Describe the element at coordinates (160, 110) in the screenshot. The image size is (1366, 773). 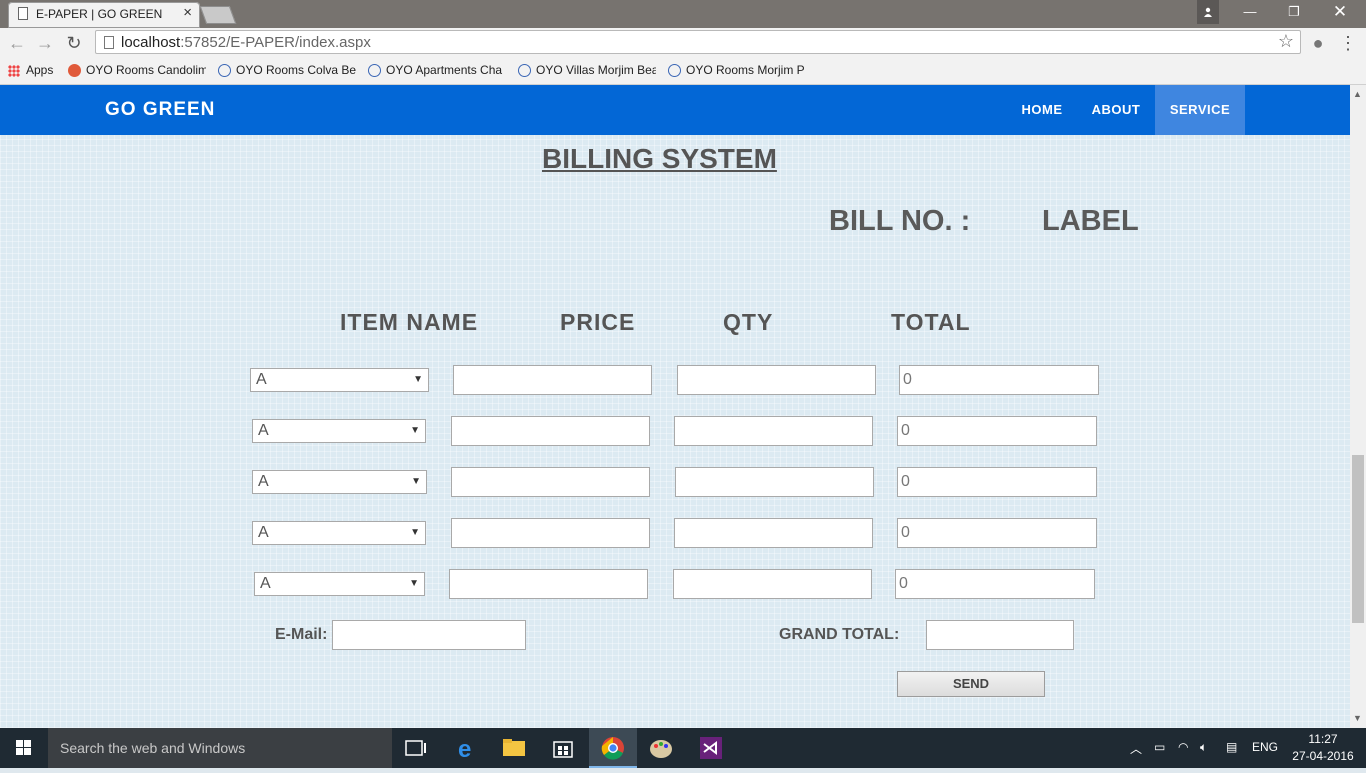
I see `site-brand: GO GREEN` at that location.